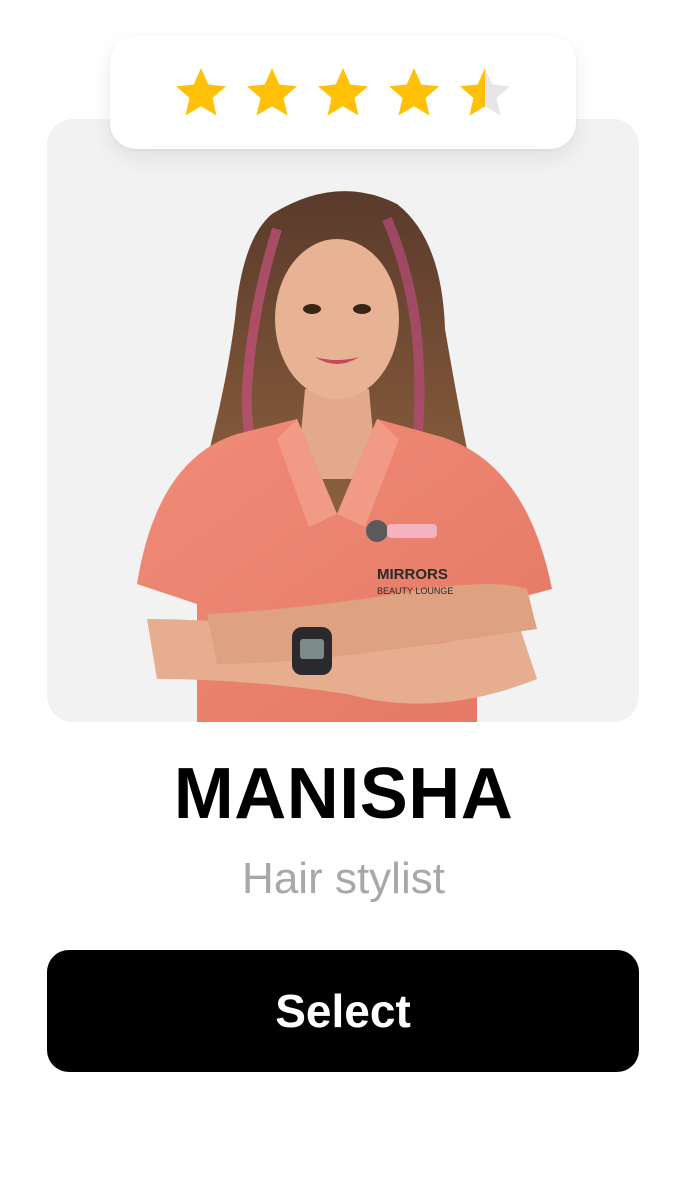 This screenshot has height=1191, width=687. I want to click on star-half-icon, so click(485, 91).